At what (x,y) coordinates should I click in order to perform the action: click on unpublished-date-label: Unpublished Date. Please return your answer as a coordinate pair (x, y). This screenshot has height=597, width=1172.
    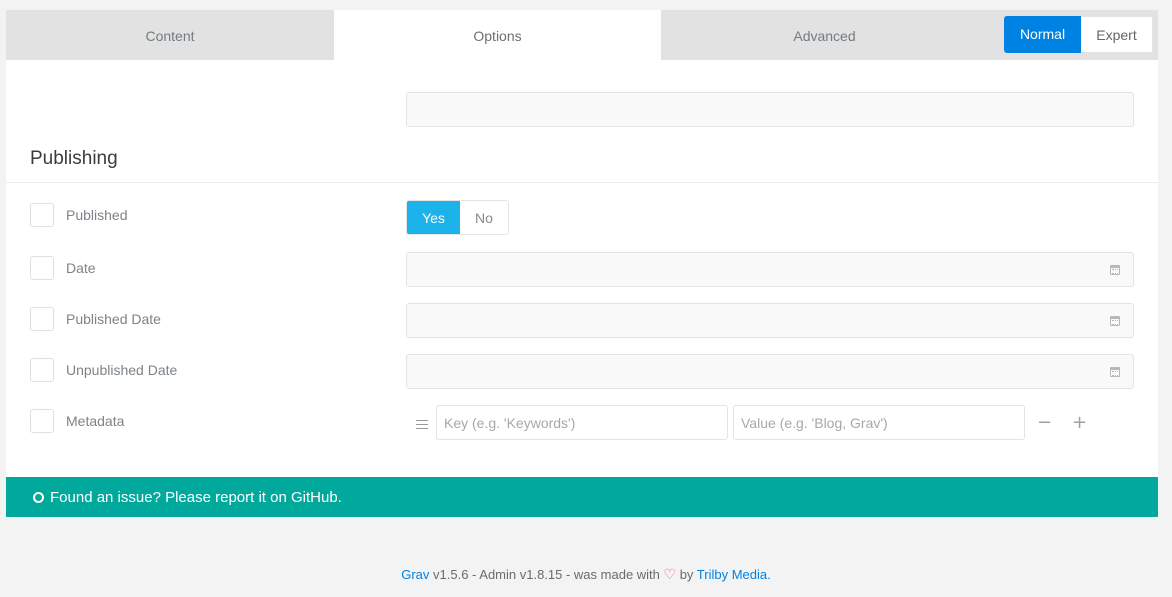
    Looking at the image, I should click on (122, 370).